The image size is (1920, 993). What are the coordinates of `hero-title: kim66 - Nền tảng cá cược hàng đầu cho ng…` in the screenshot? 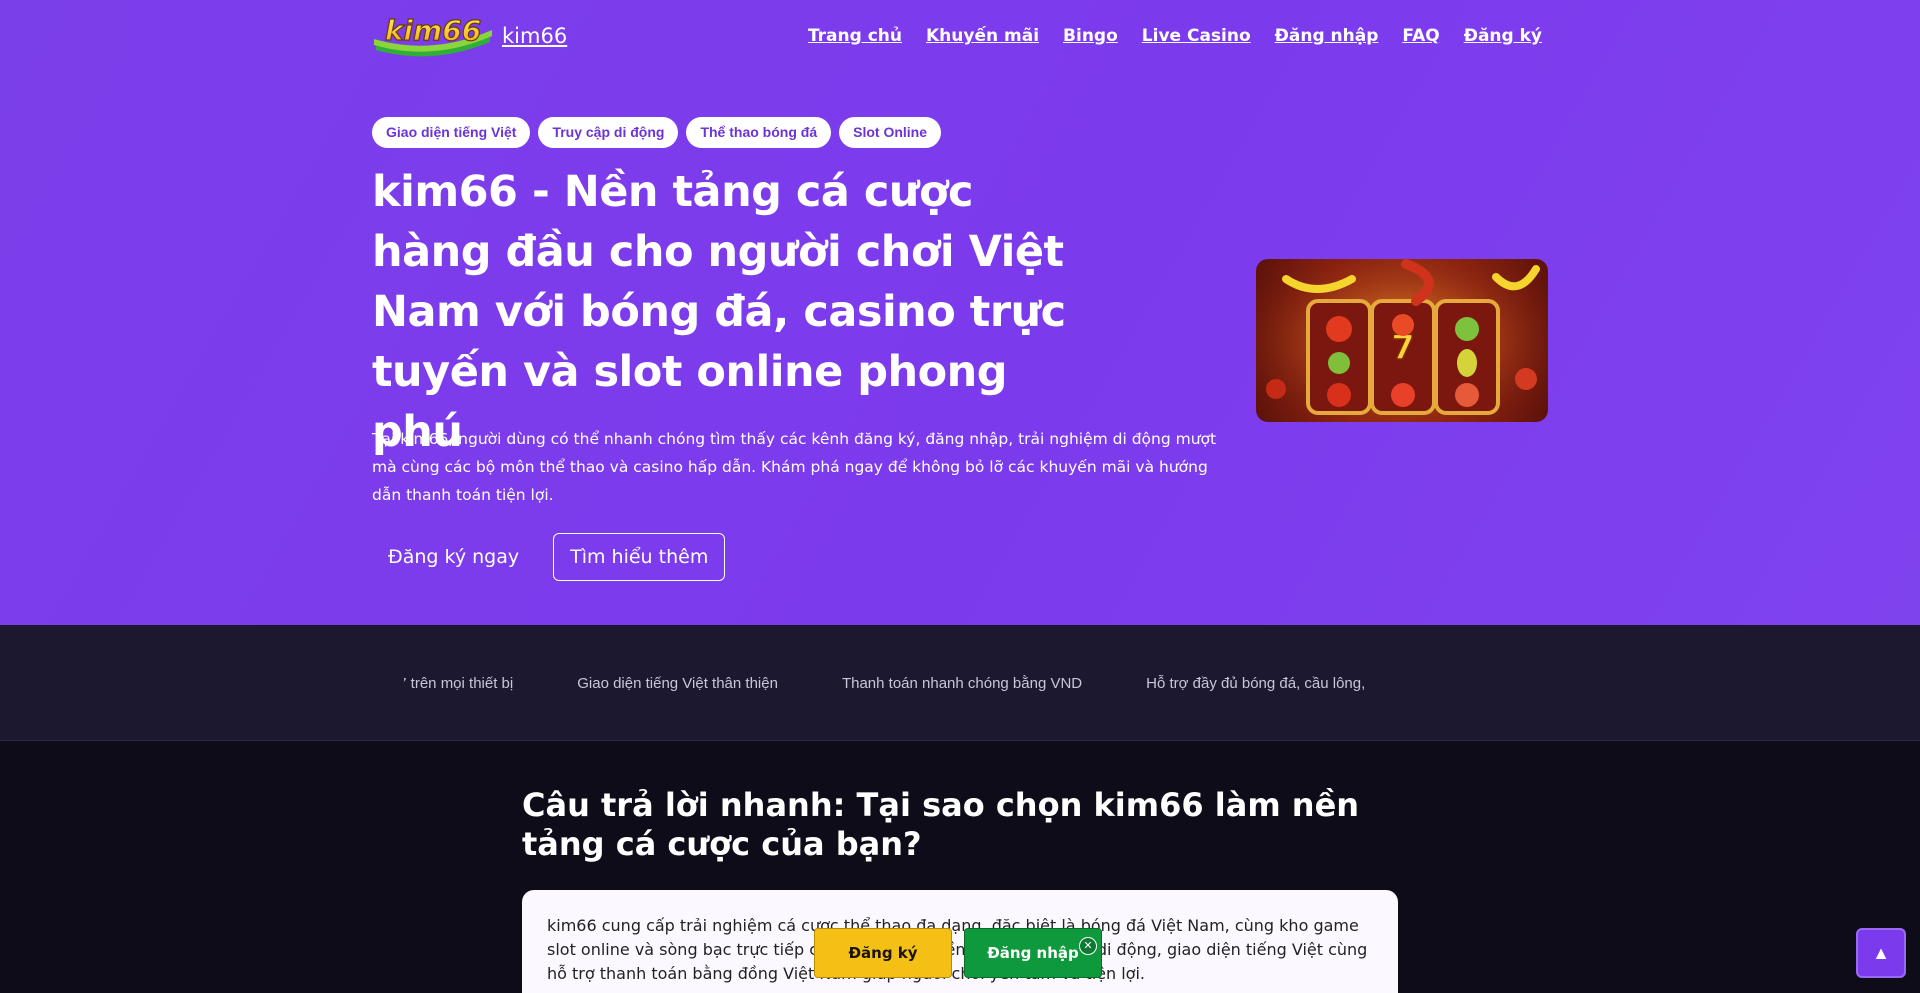 It's located at (719, 312).